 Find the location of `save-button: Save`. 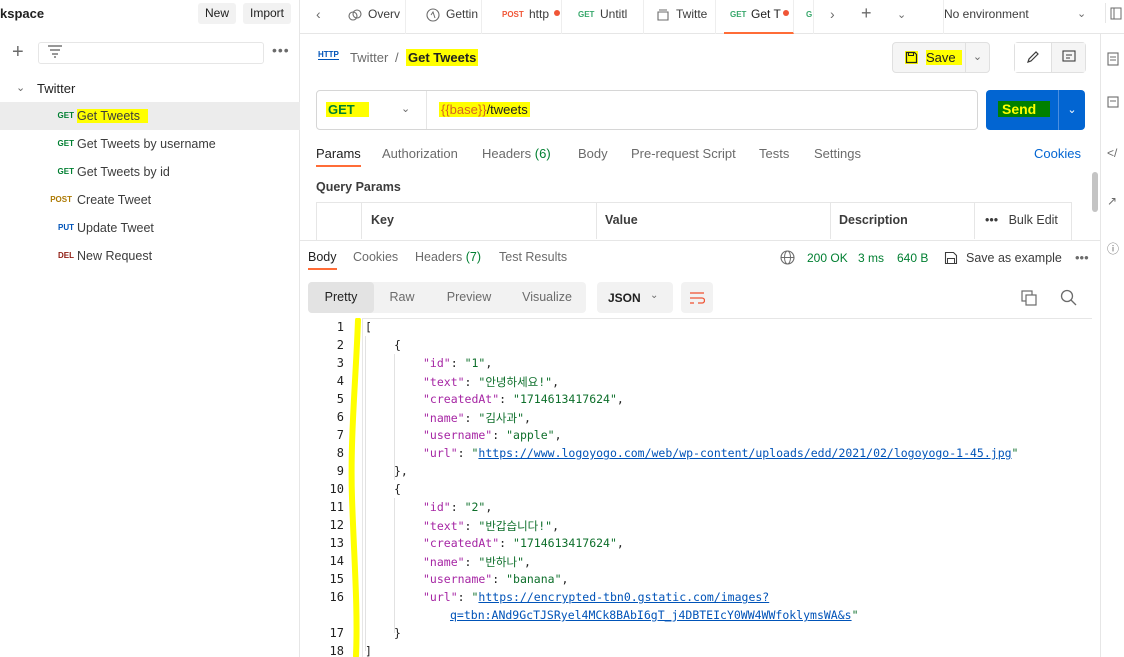

save-button: Save is located at coordinates (929, 57).